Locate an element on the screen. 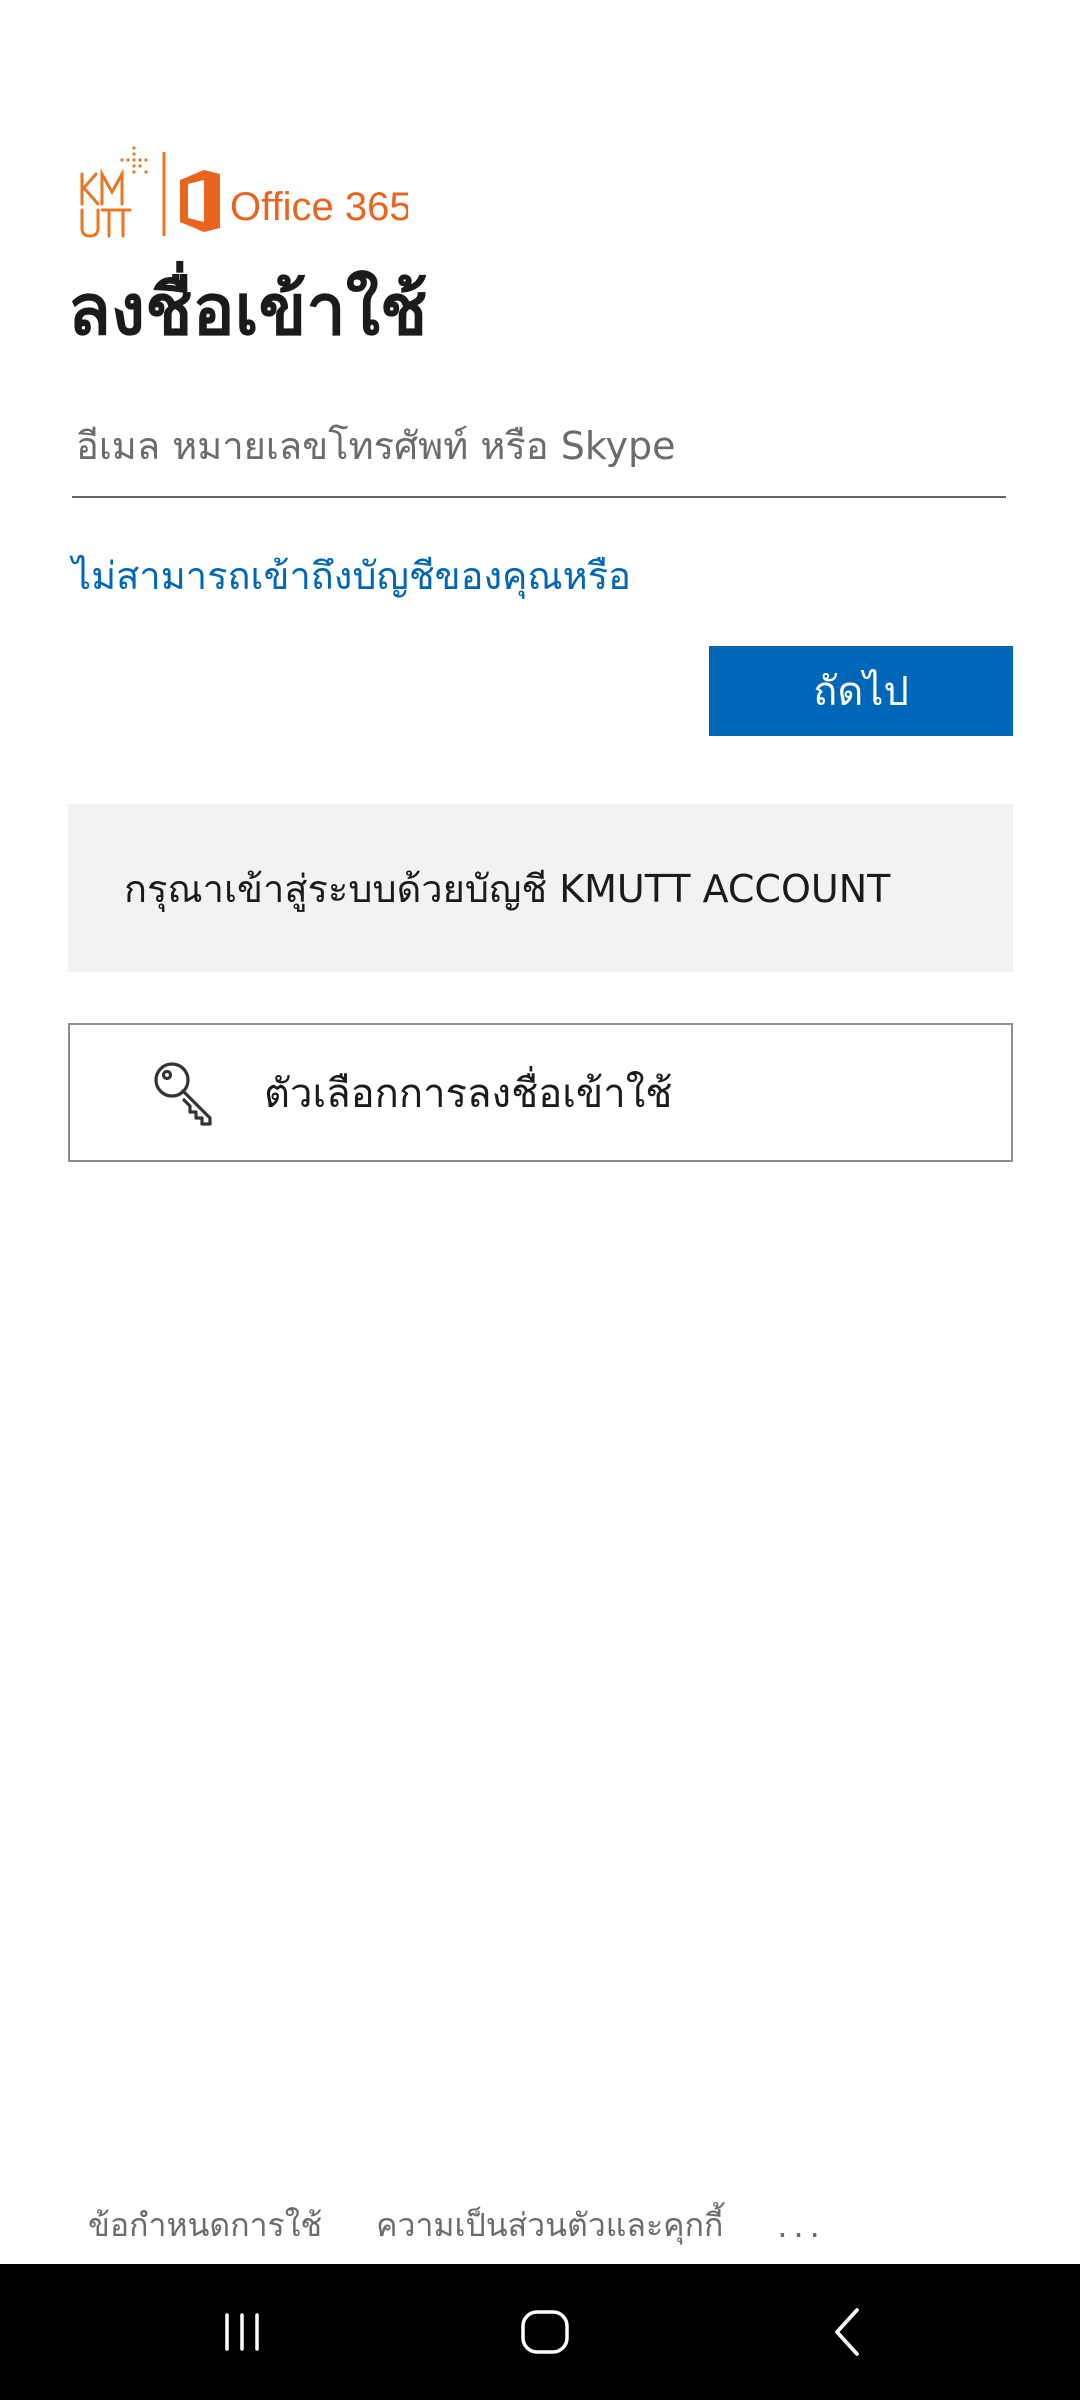  kmutt-office365-logo: Office 365 is located at coordinates (244, 192).